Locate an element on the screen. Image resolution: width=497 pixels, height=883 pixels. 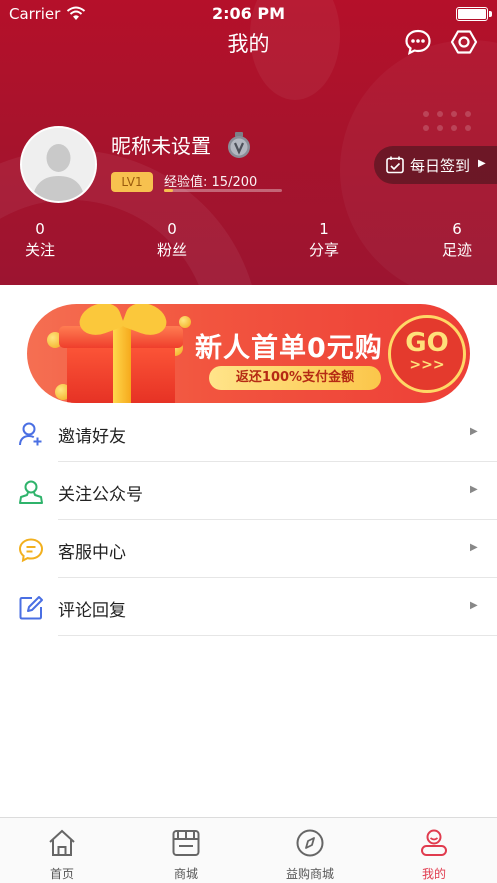
tab-label: 我的 is located at coordinates (433, 874).